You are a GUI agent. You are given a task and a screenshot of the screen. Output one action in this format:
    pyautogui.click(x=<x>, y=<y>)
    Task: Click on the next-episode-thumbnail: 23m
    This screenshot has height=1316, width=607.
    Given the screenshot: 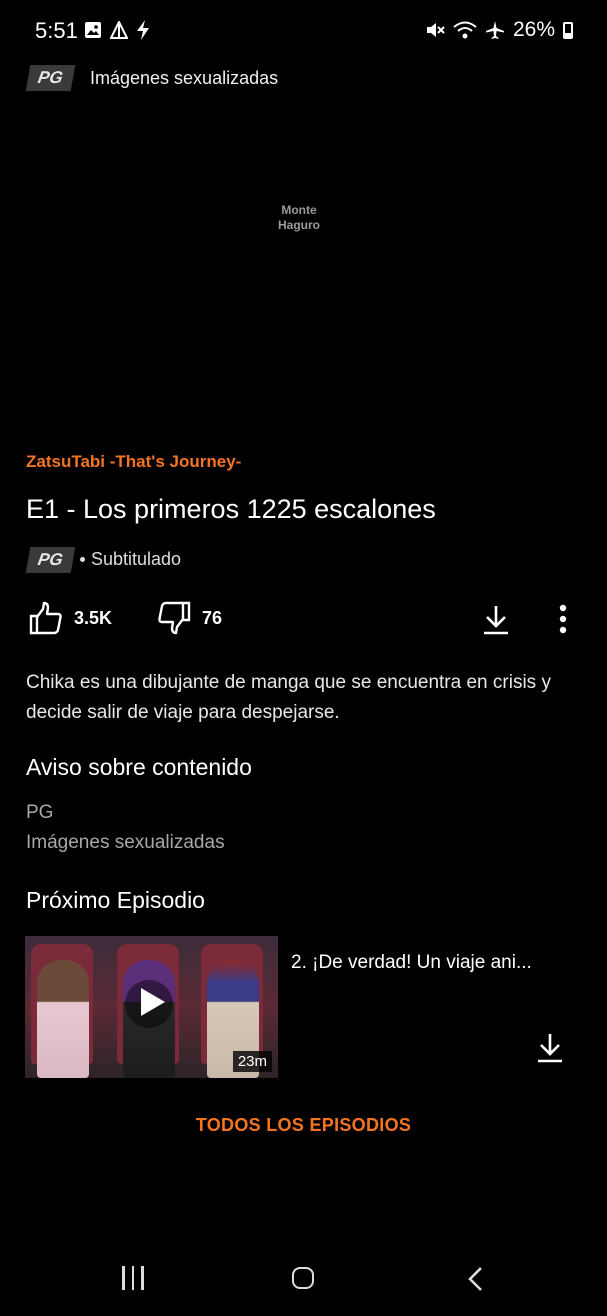 What is the action you would take?
    pyautogui.click(x=151, y=1007)
    